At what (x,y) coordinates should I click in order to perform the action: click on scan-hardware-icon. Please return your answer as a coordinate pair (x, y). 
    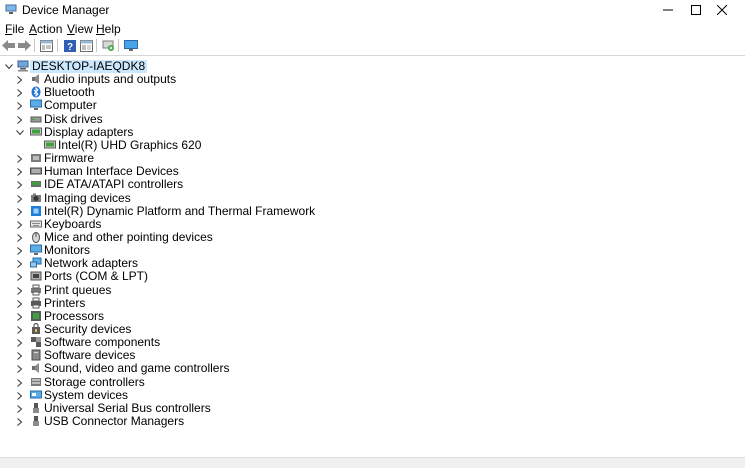
    Looking at the image, I should click on (108, 45).